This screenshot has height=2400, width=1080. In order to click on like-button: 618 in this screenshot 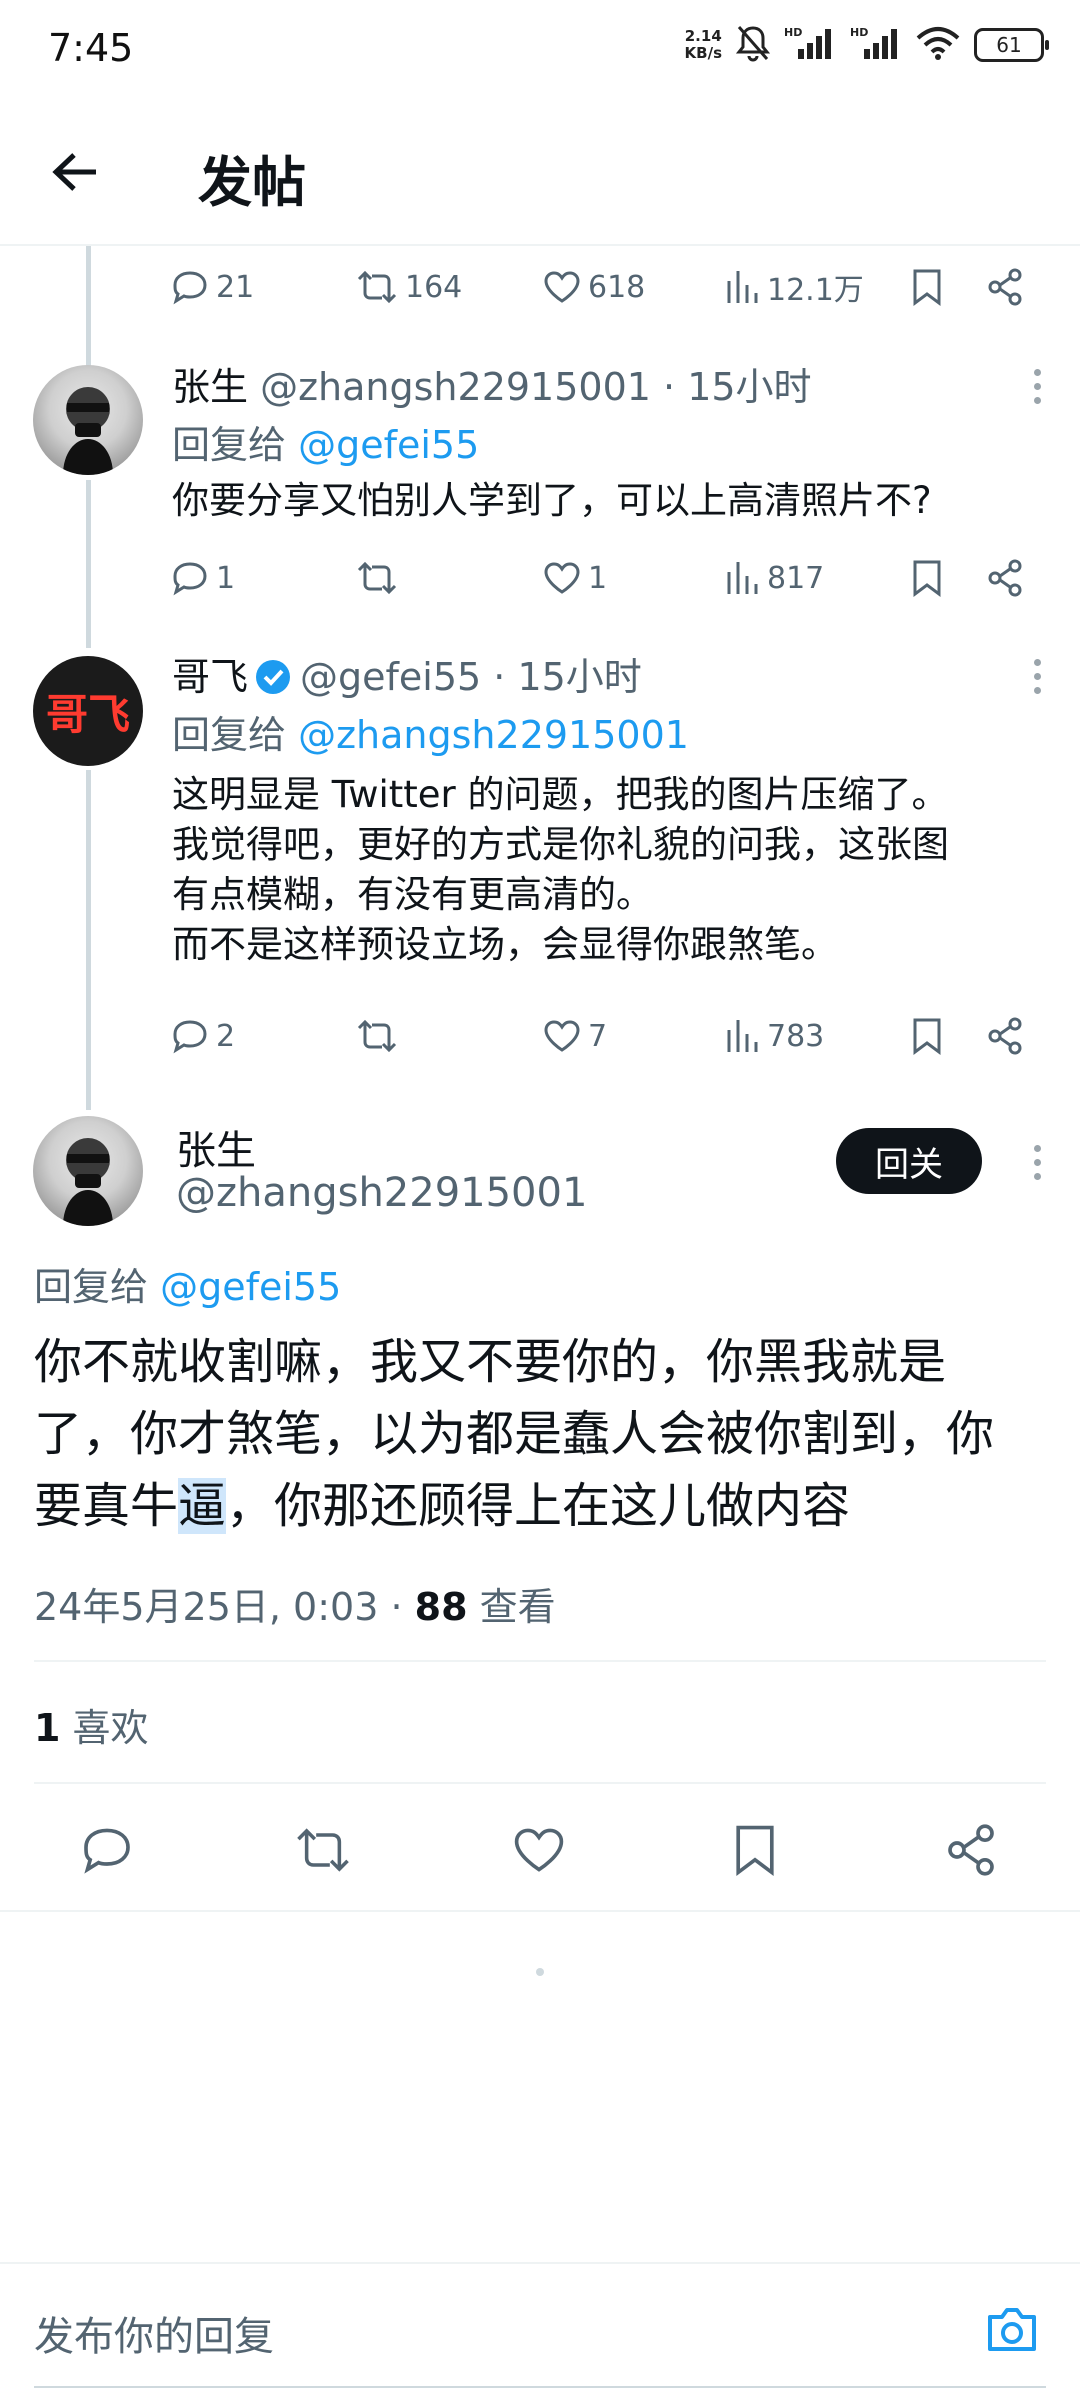, I will do `click(593, 287)`.